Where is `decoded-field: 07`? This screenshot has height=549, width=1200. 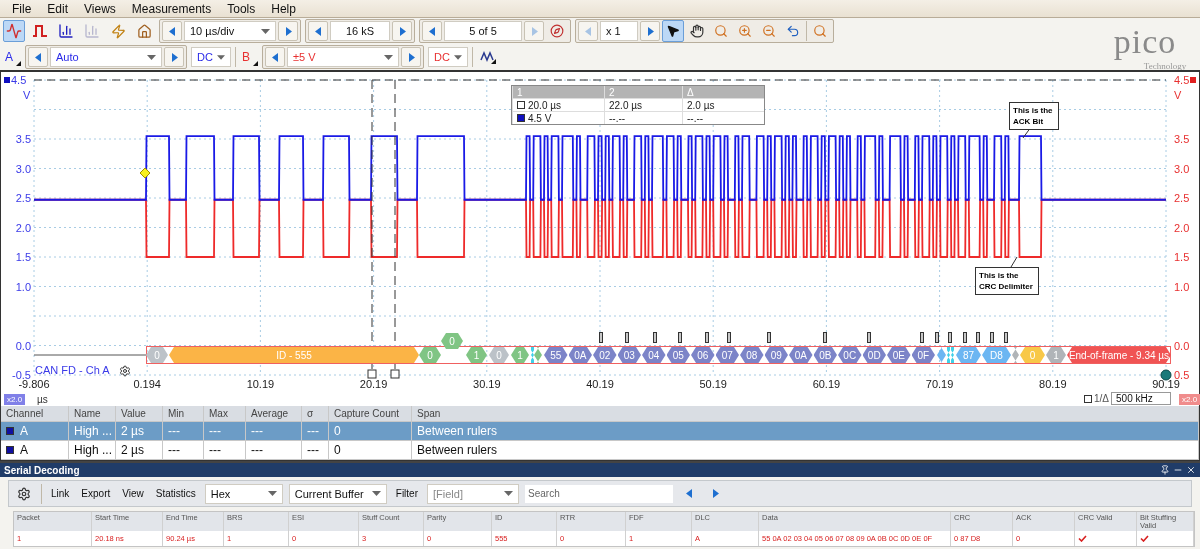 decoded-field: 07 is located at coordinates (727, 355).